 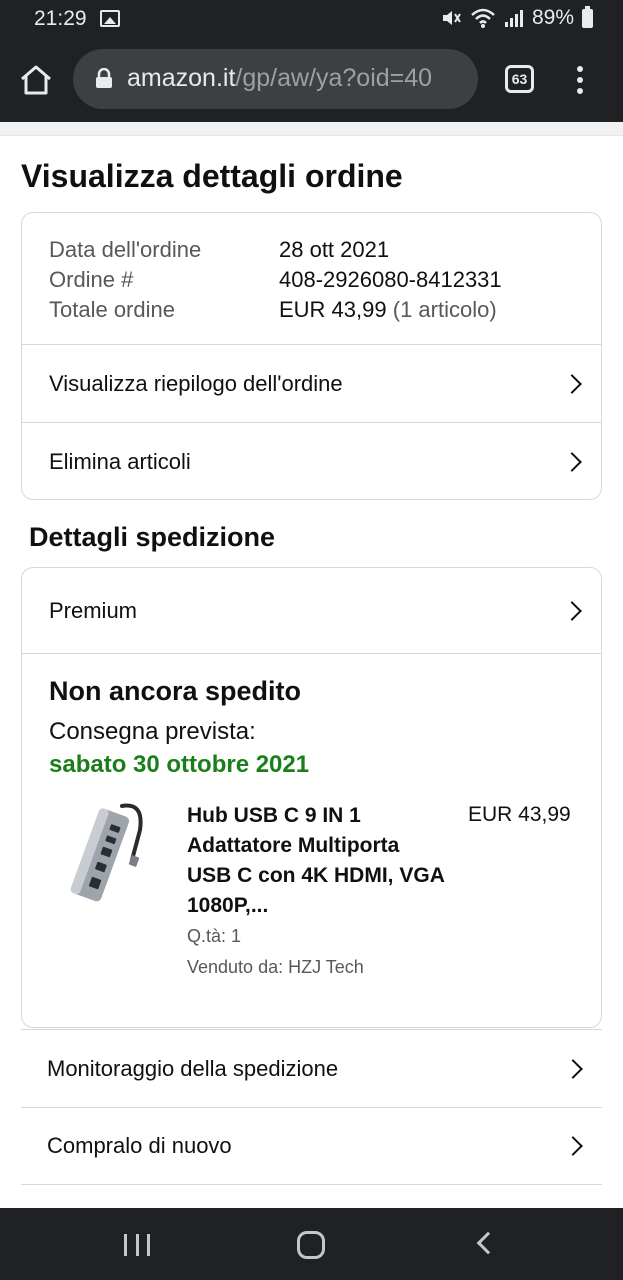 I want to click on view-order-summary-link: Visualizza riepilogo dell'ordine, so click(x=311, y=383).